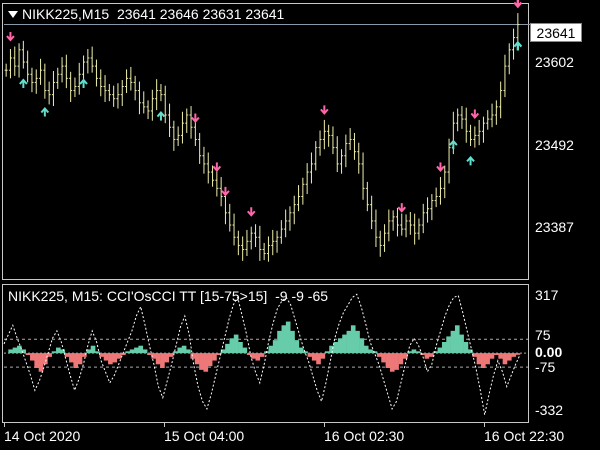 The image size is (600, 450). What do you see at coordinates (545, 367) in the screenshot?
I see `osc-y-tick: -75` at bounding box center [545, 367].